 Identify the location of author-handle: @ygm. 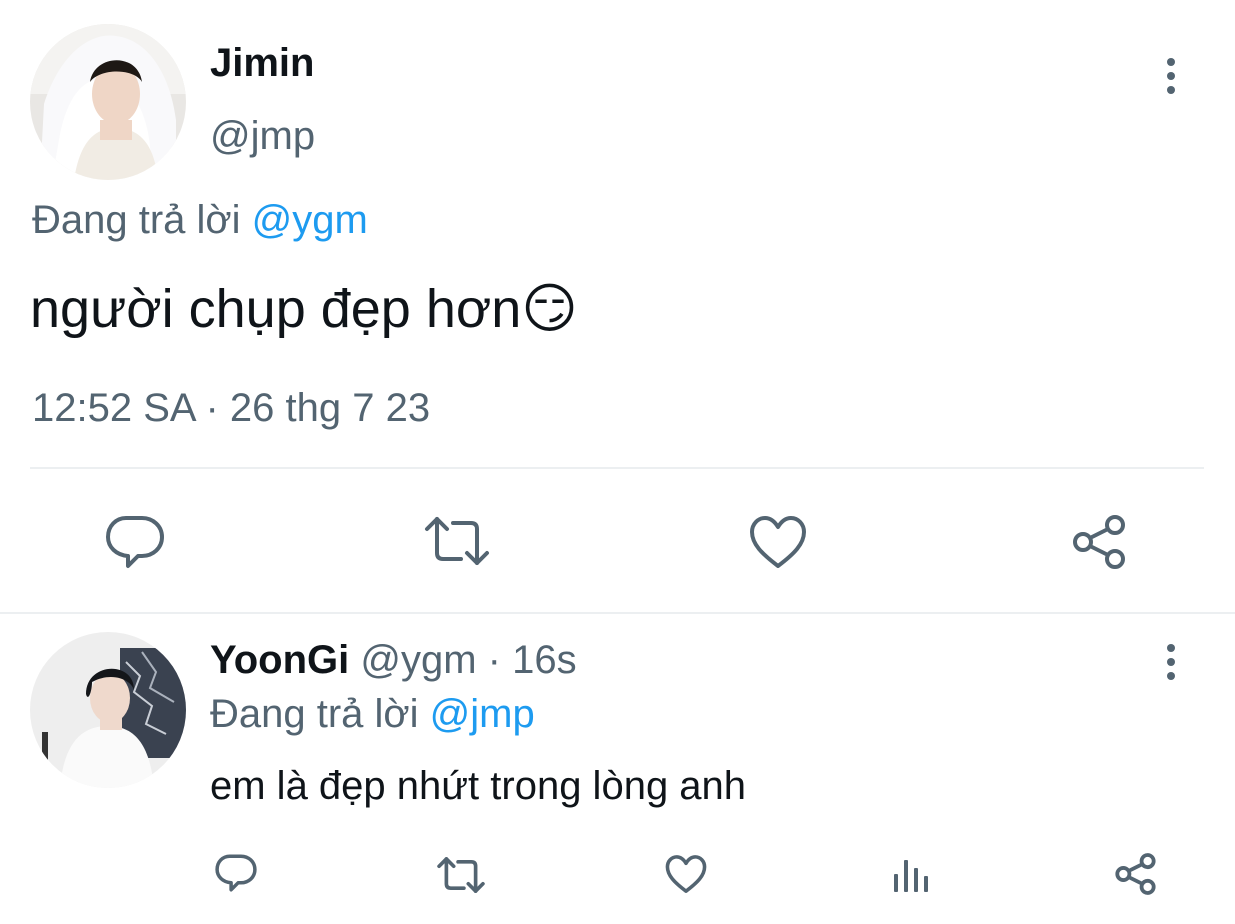
(418, 660).